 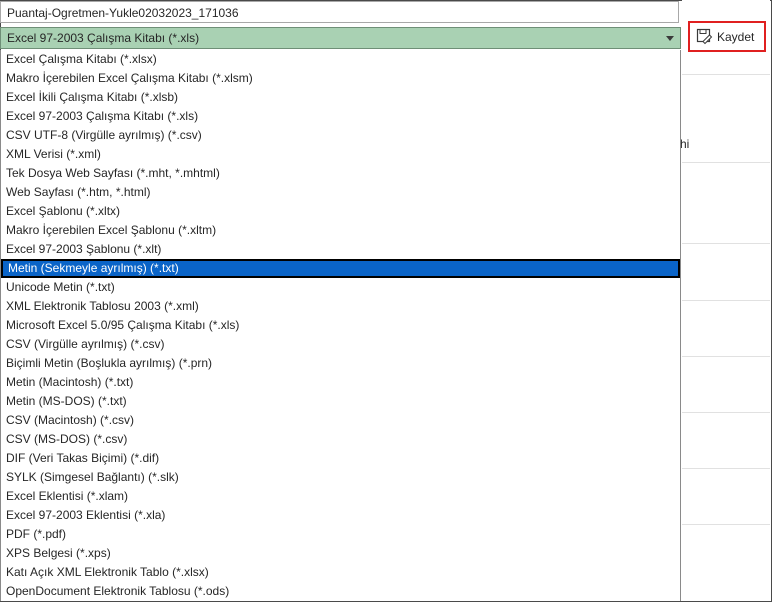 What do you see at coordinates (340, 306) in the screenshot?
I see `file-type-option: XML Elektronik Tablosu 2003 (*.xml)` at bounding box center [340, 306].